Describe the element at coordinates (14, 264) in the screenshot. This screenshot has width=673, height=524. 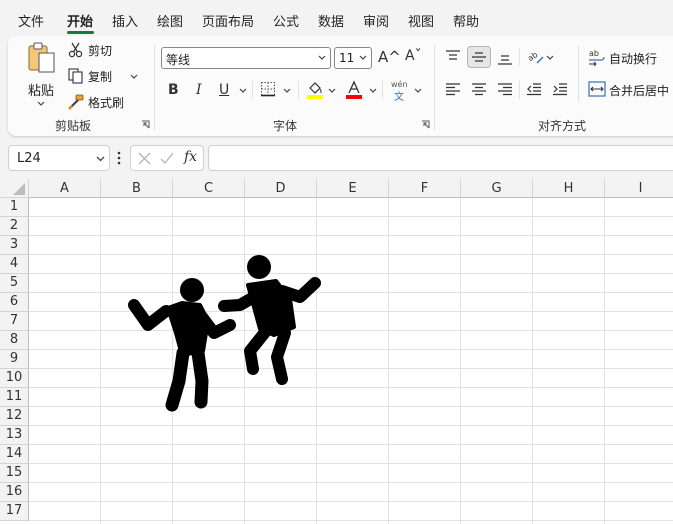
I see `row-header-4: 4` at that location.